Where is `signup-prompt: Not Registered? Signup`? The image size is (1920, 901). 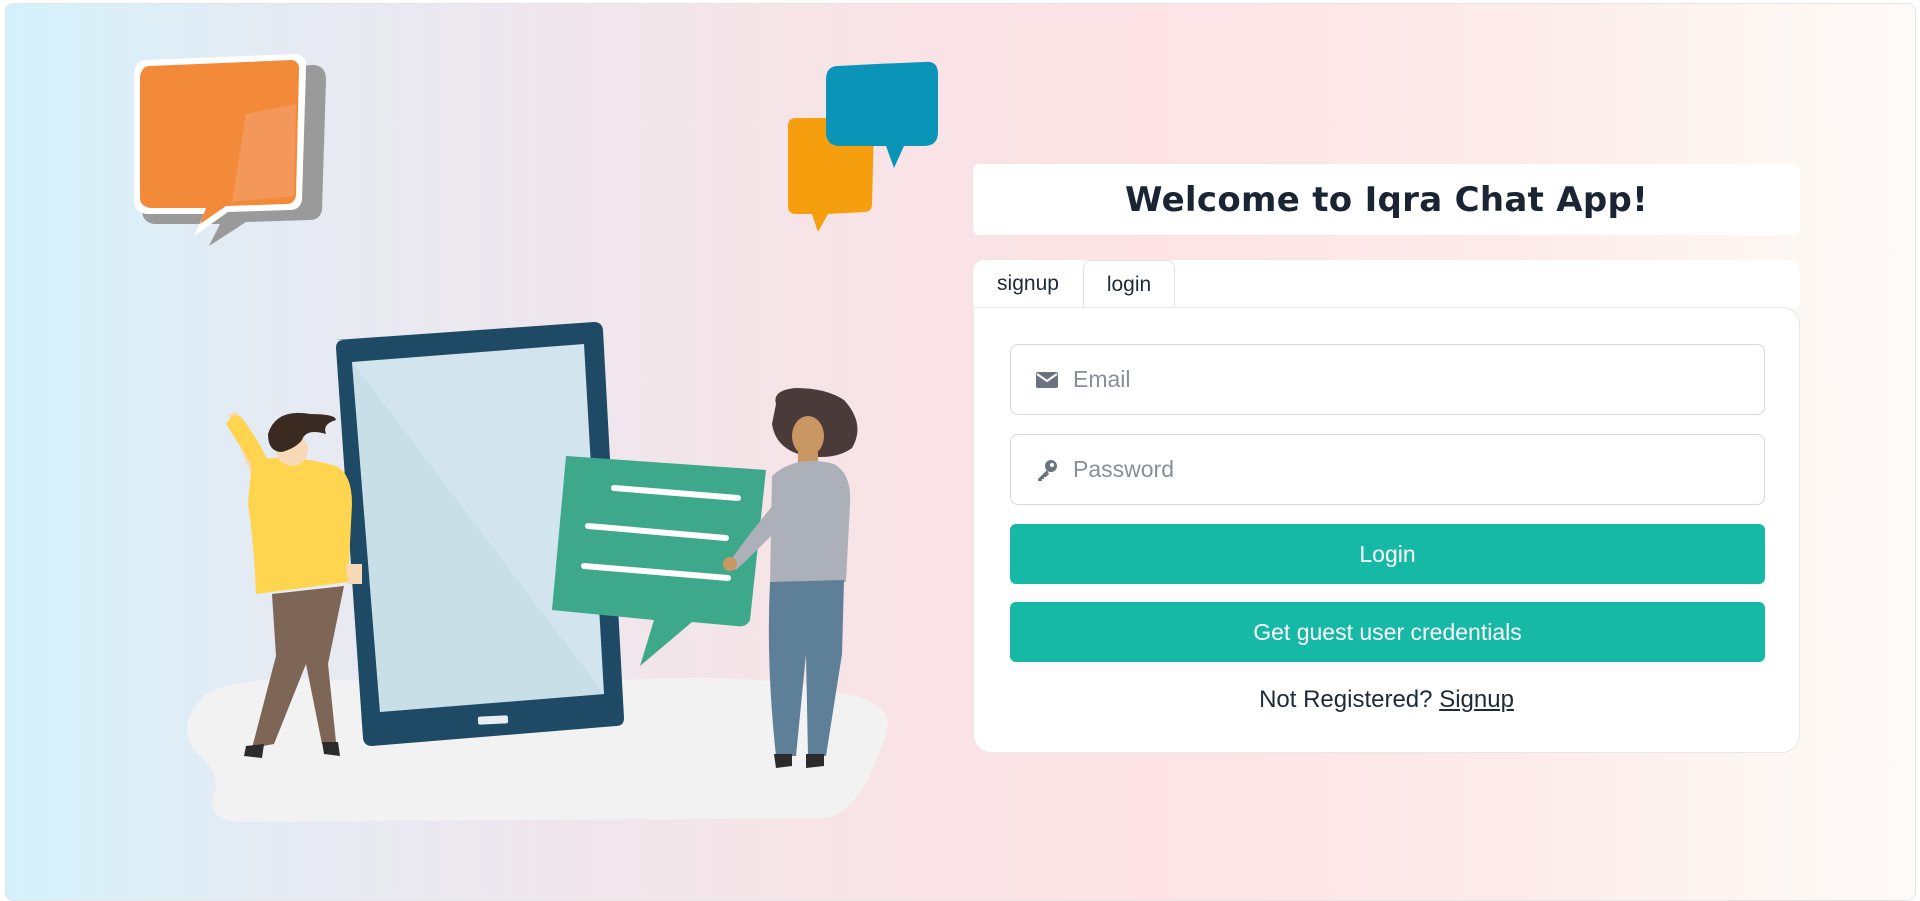 signup-prompt: Not Registered? Signup is located at coordinates (1386, 700).